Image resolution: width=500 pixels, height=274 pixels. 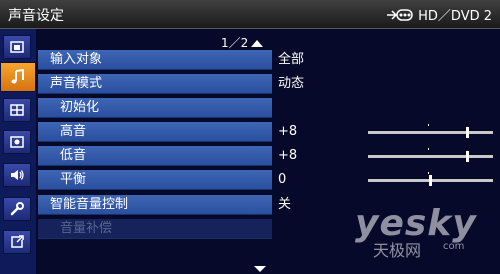 I want to click on menu-row-label: 高音, so click(x=155, y=132).